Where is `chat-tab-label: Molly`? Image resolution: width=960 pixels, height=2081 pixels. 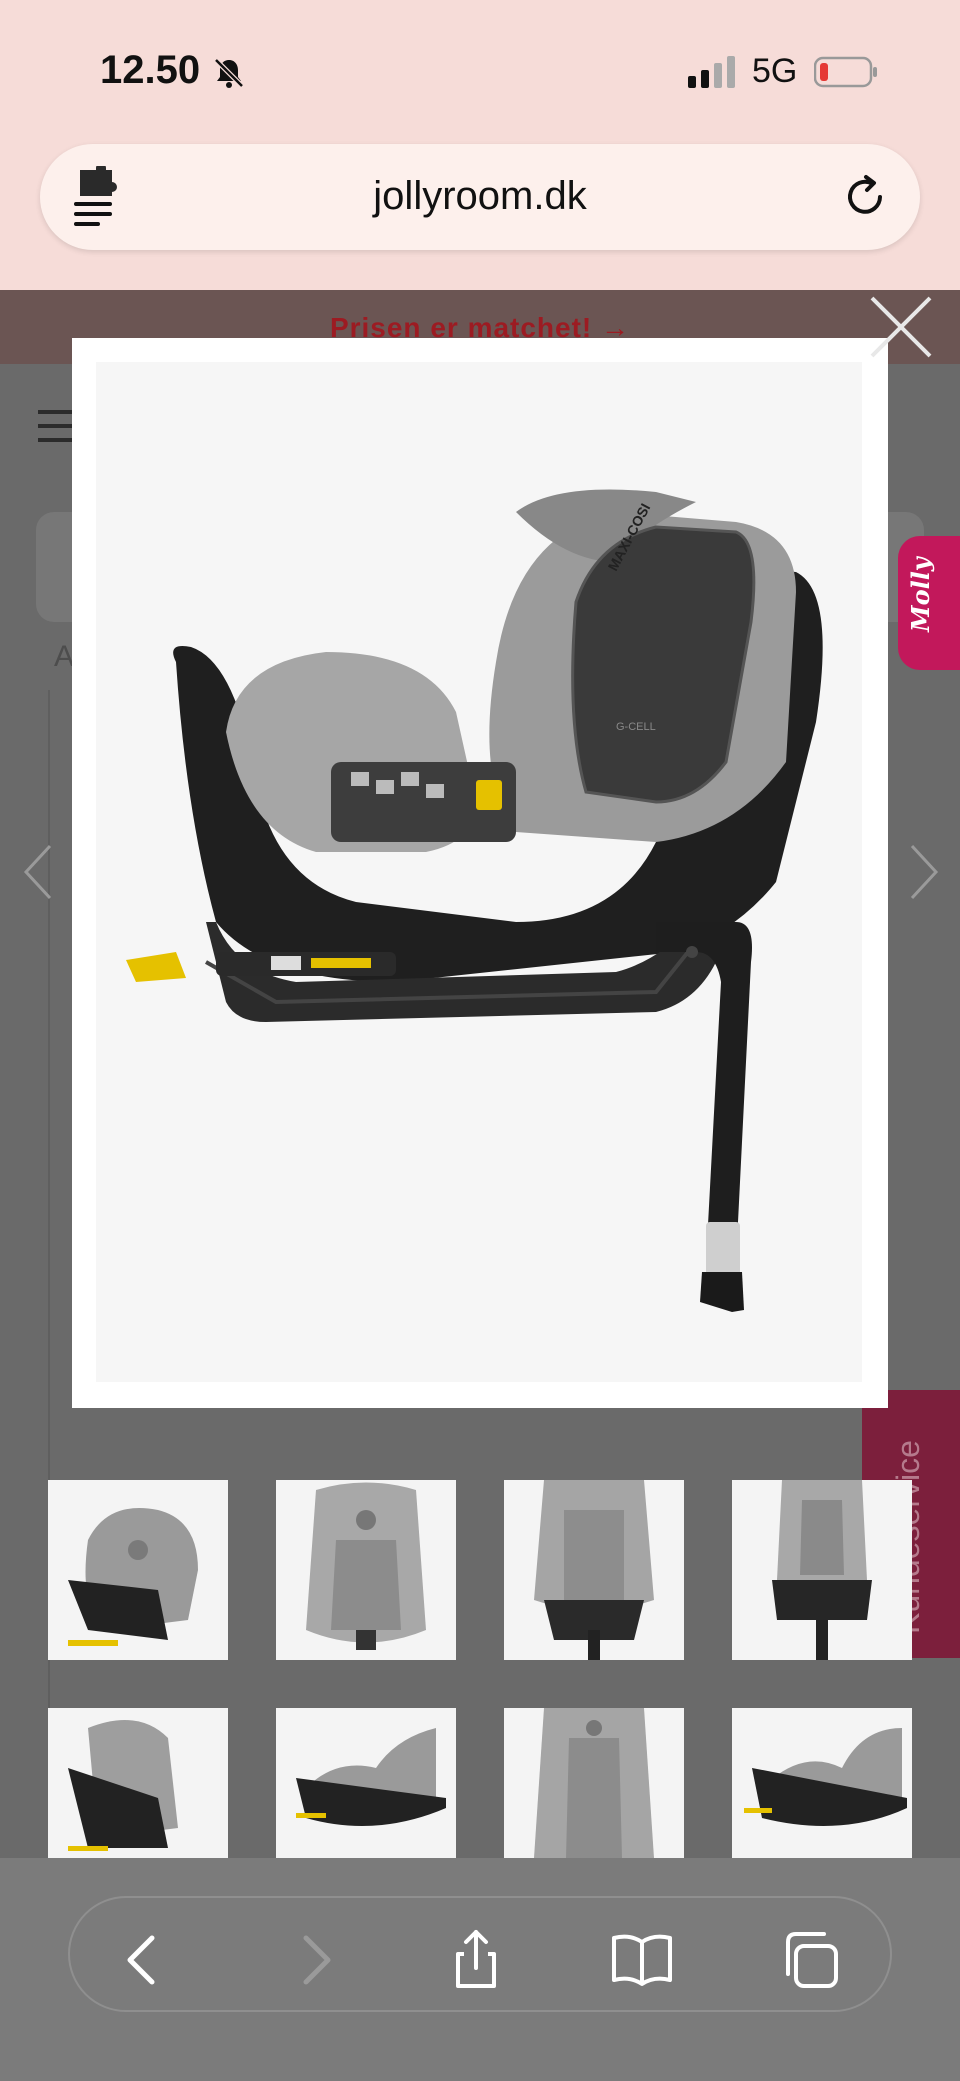 chat-tab-label: Molly is located at coordinates (920, 594).